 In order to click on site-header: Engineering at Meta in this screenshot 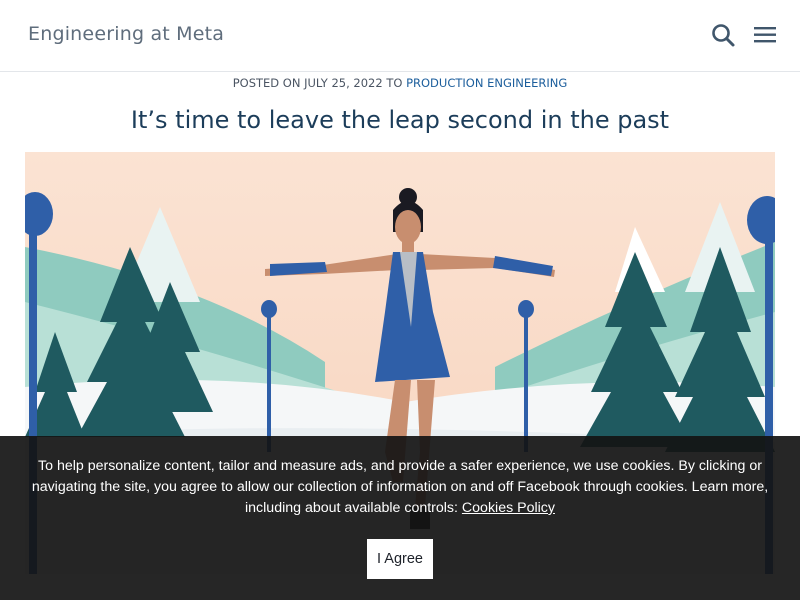, I will do `click(400, 36)`.